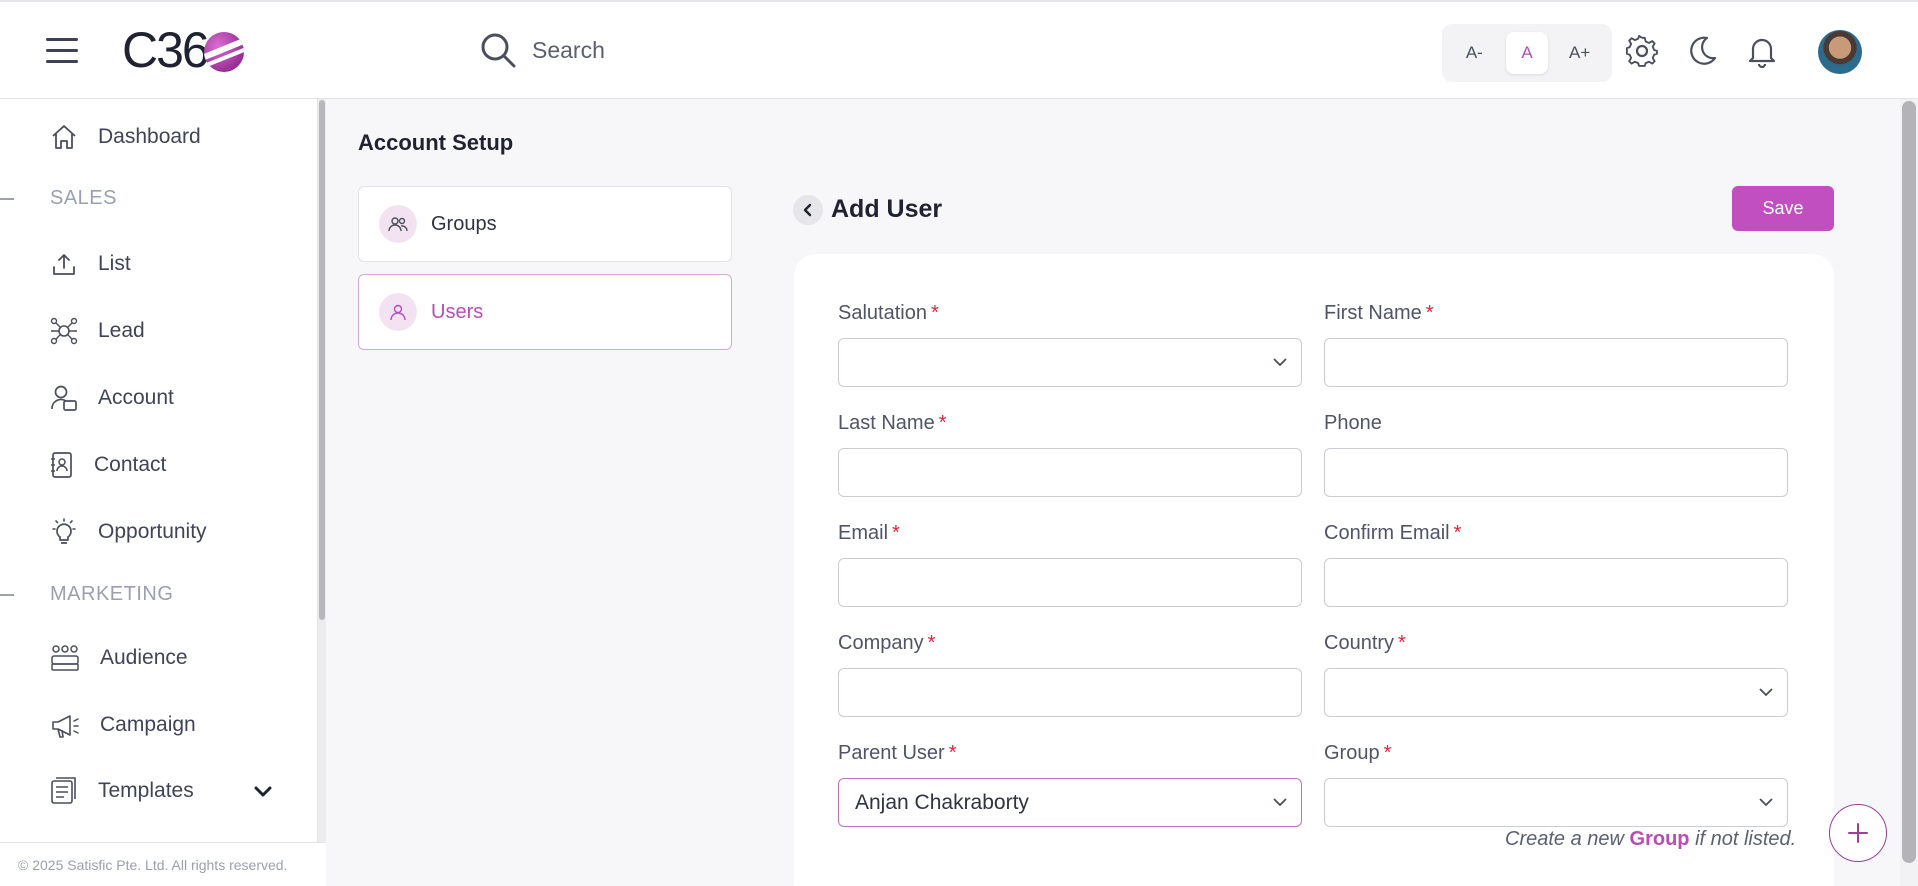  What do you see at coordinates (1556, 692) in the screenshot?
I see `country-select` at bounding box center [1556, 692].